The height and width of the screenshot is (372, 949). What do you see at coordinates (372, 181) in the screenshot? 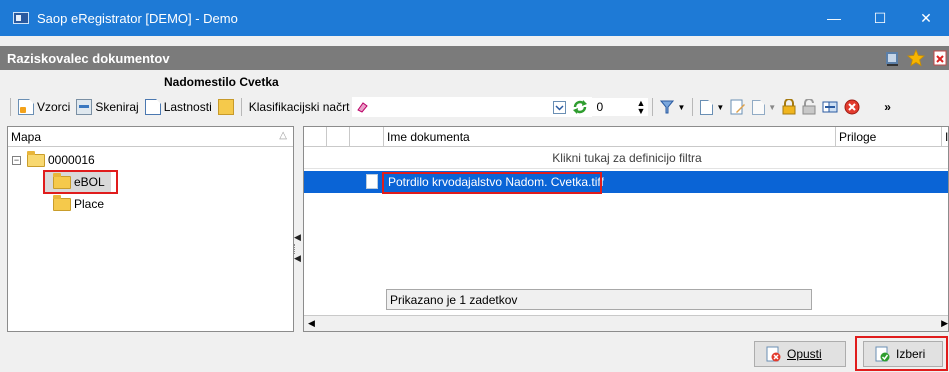
I see `file-icon` at bounding box center [372, 181].